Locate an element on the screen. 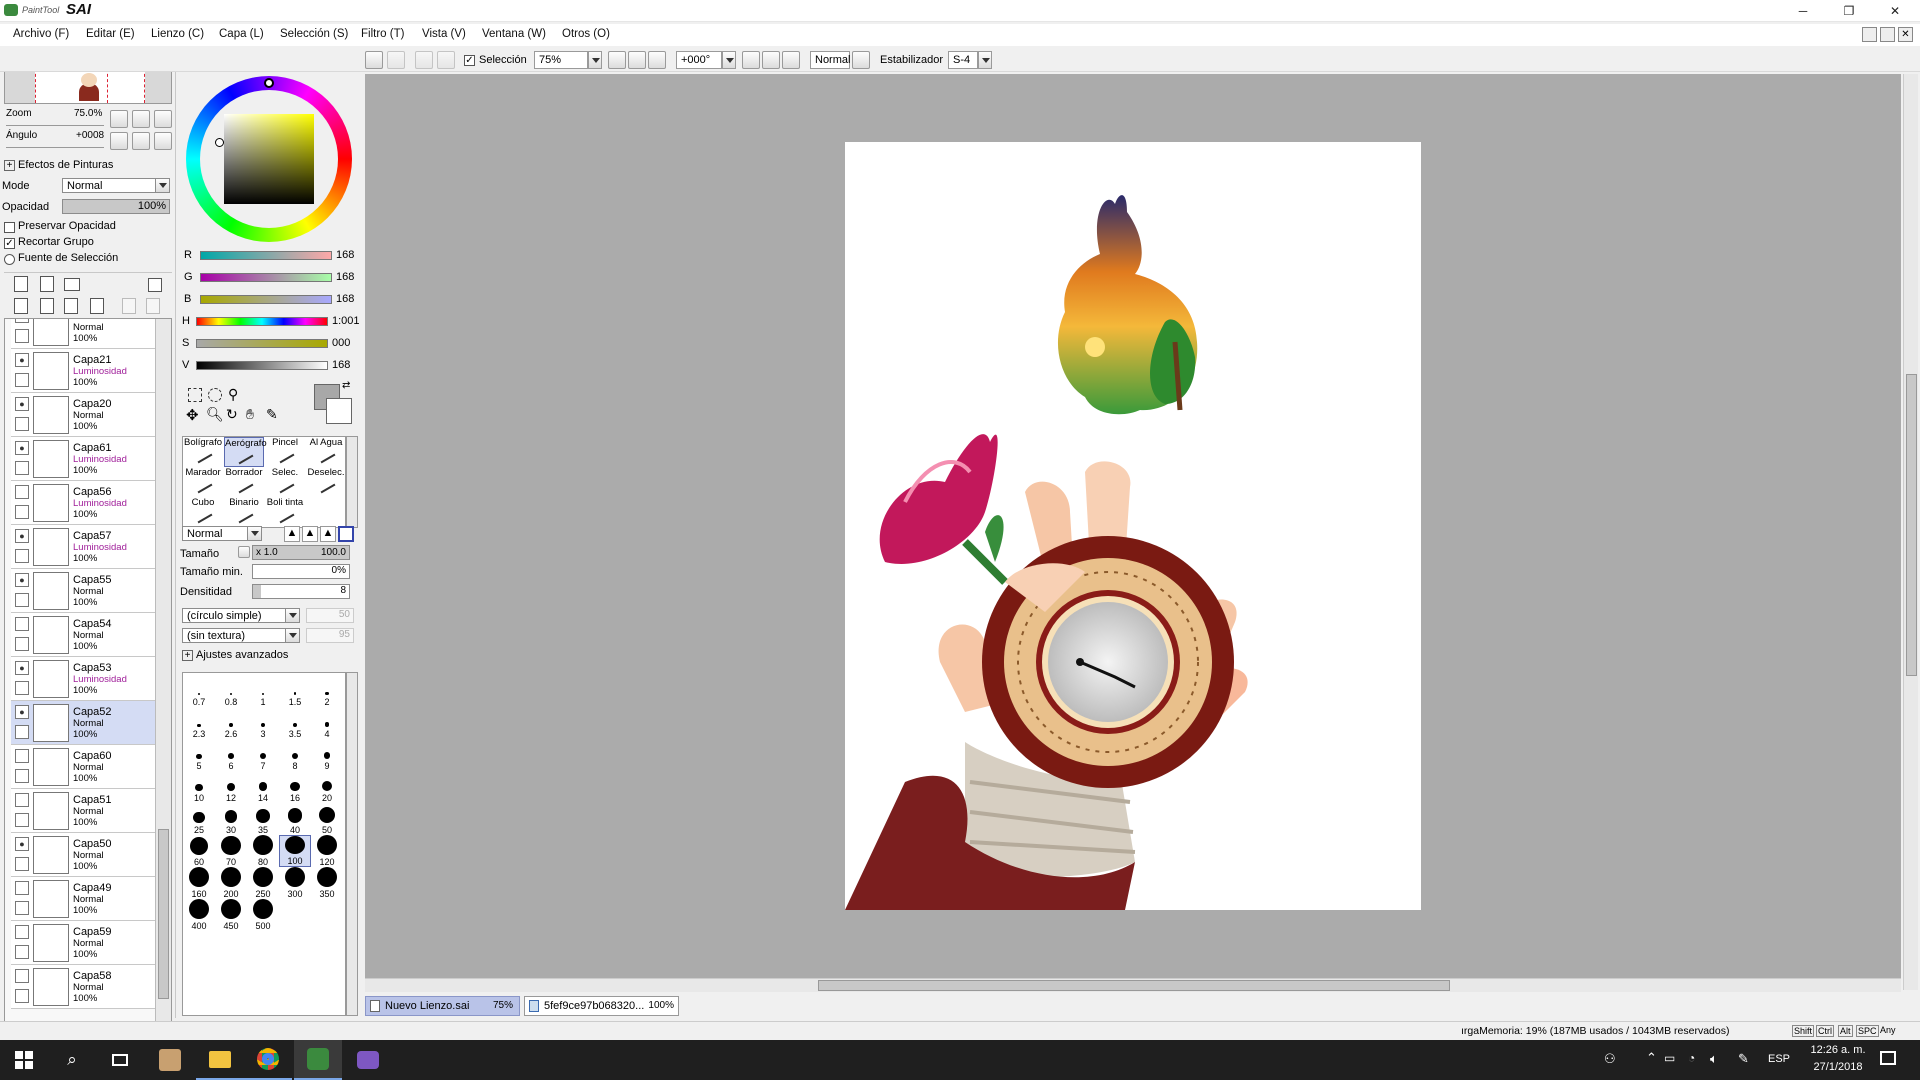 This screenshot has height=1080, width=1920. vertical-scrollbar is located at coordinates (1910, 532).